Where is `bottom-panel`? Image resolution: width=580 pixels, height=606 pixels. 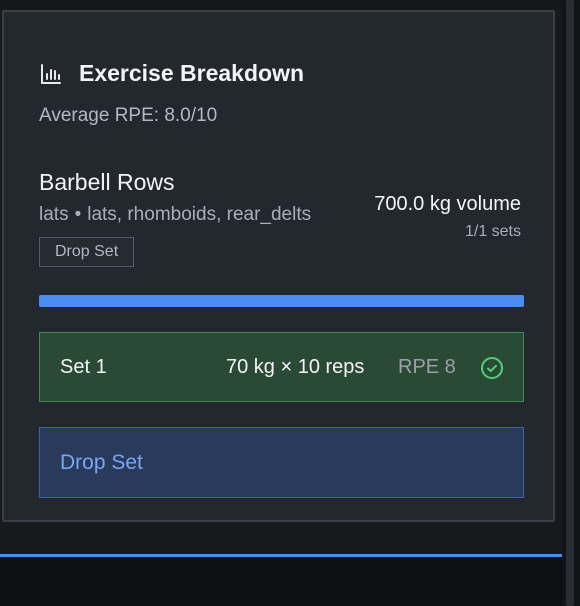 bottom-panel is located at coordinates (281, 581).